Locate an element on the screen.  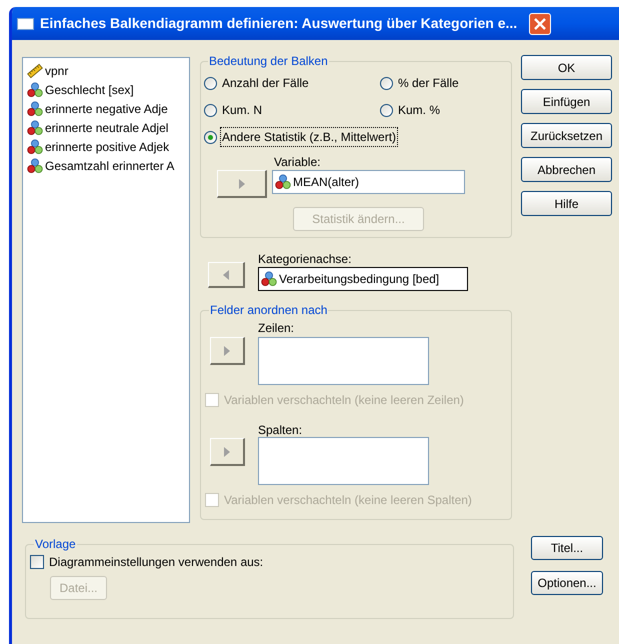
columns-list-box is located at coordinates (343, 461).